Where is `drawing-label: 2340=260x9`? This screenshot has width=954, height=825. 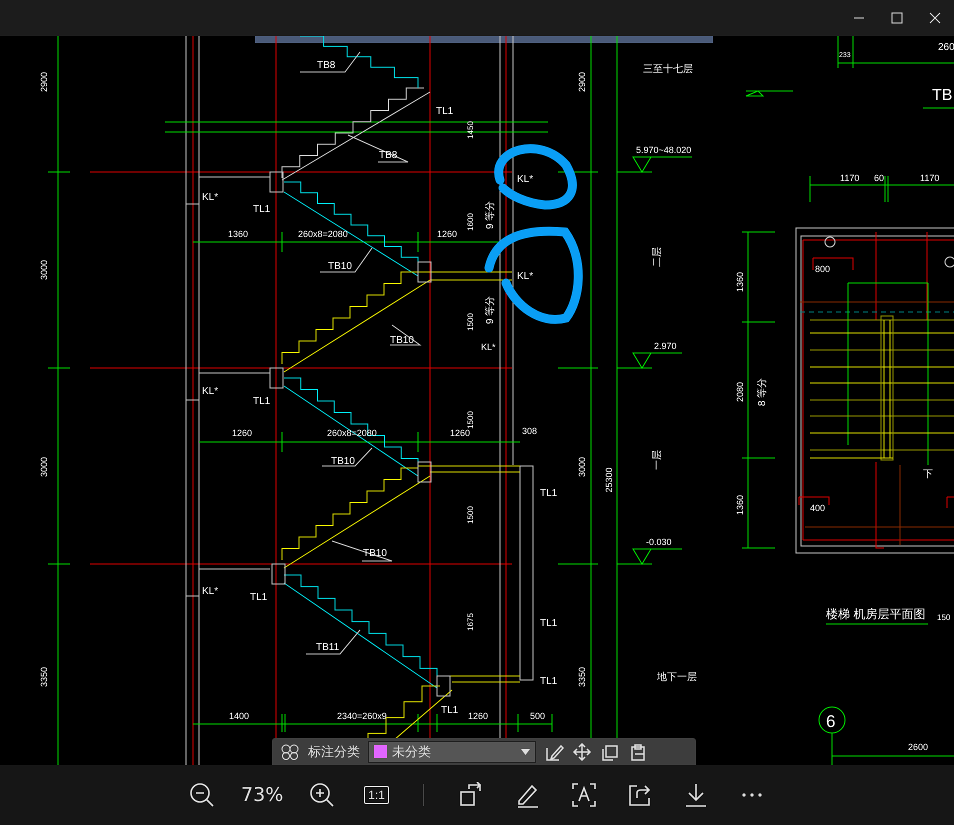
drawing-label: 2340=260x9 is located at coordinates (362, 716).